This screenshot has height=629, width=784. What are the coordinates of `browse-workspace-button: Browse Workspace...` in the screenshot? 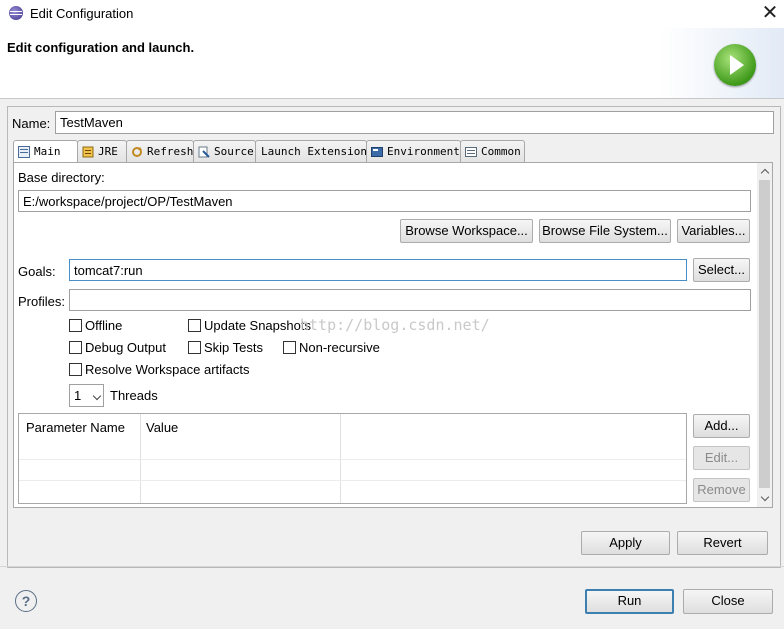 It's located at (466, 231).